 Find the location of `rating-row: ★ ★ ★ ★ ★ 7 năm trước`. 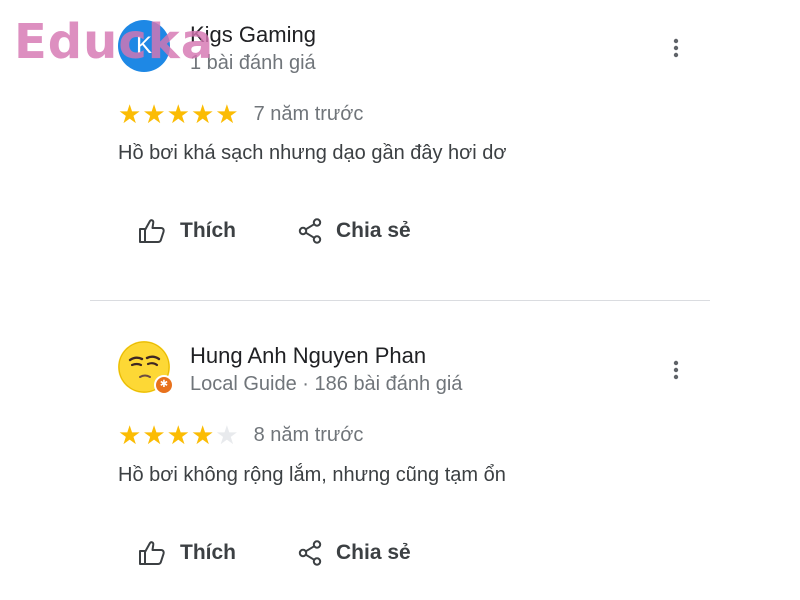

rating-row: ★ ★ ★ ★ ★ 7 năm trước is located at coordinates (240, 114).